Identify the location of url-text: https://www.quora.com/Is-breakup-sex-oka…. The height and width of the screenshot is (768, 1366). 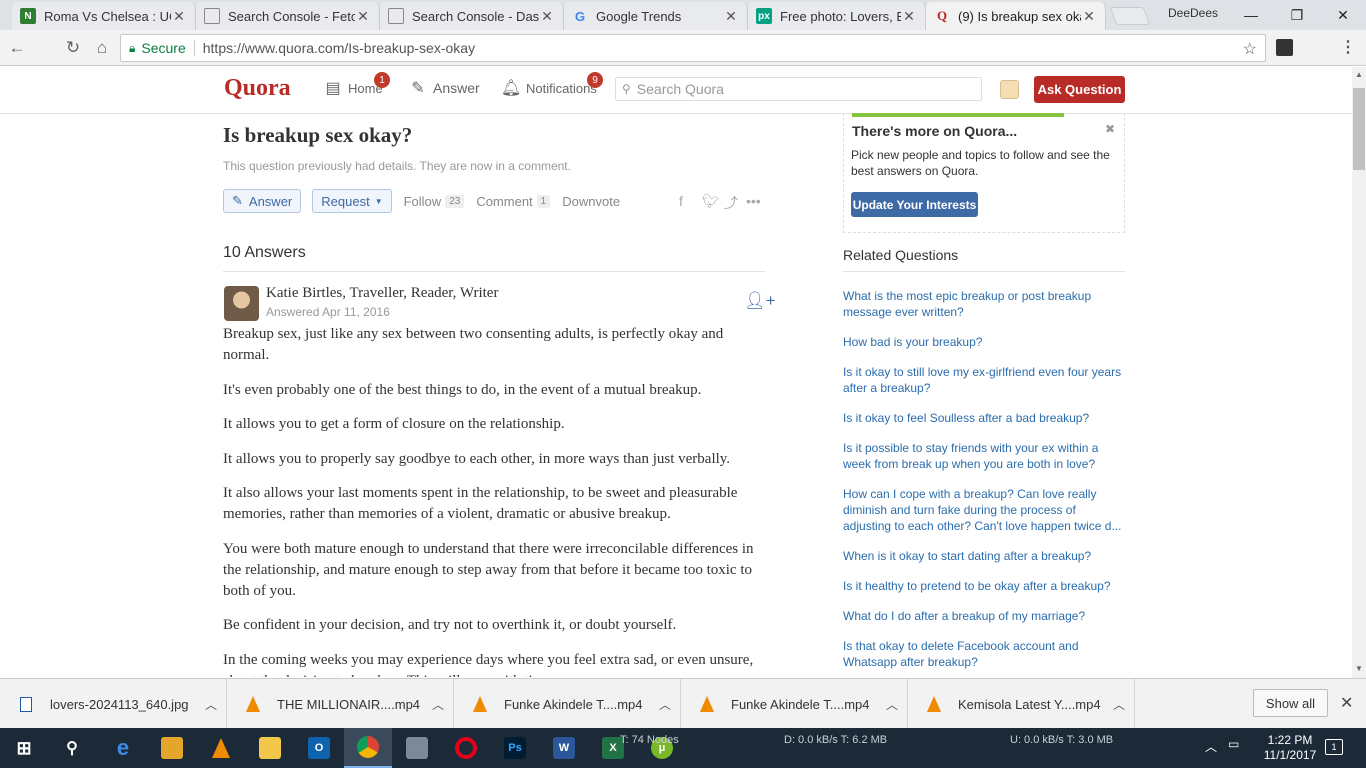
(339, 48).